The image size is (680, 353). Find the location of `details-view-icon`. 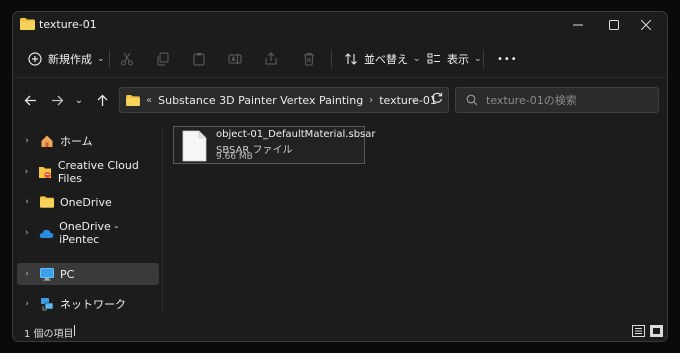

details-view-icon is located at coordinates (638, 330).